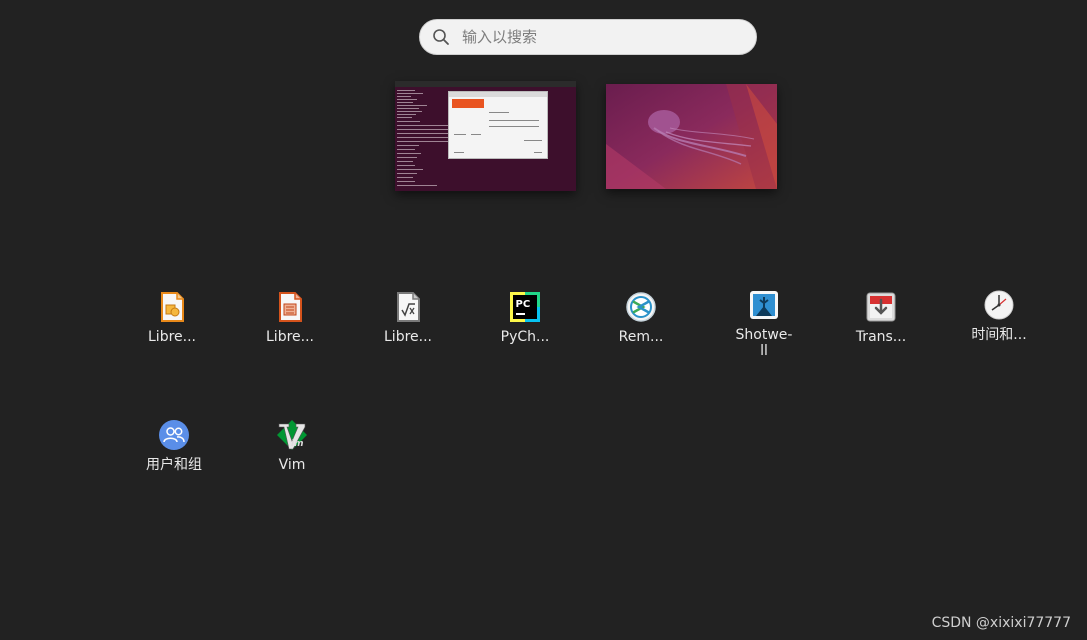 The height and width of the screenshot is (640, 1087). Describe the element at coordinates (297, 444) in the screenshot. I see `svg-text: im` at that location.